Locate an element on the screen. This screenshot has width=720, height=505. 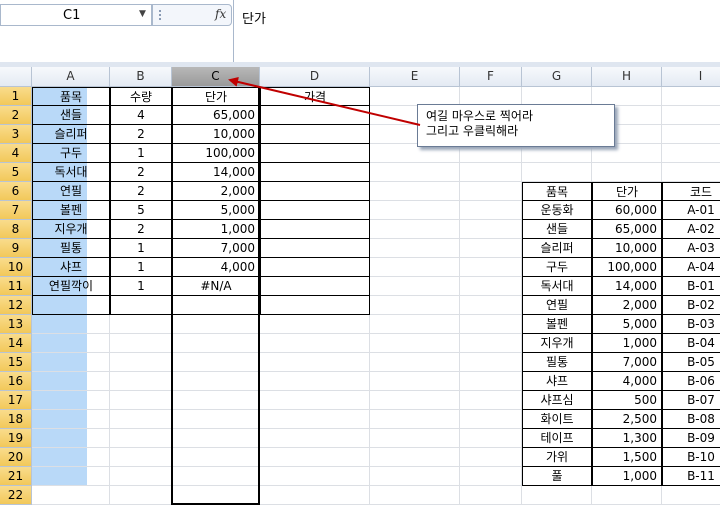
arrow-annotation is located at coordinates (324, 101).